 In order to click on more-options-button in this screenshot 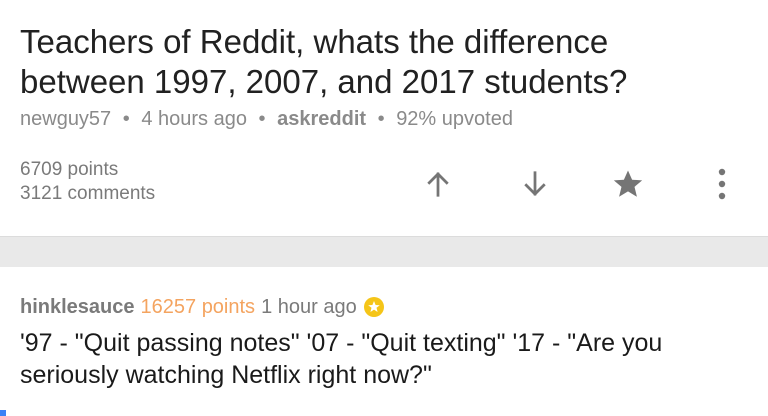, I will do `click(722, 184)`.